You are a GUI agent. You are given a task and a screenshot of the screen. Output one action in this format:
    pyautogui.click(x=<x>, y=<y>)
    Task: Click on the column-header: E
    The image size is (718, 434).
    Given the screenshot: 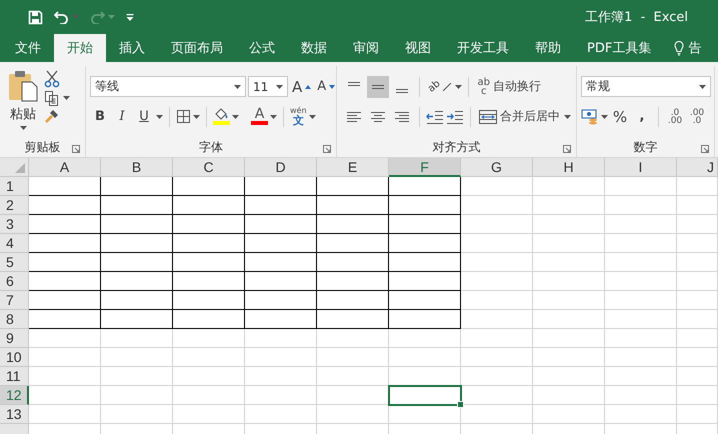 What is the action you would take?
    pyautogui.click(x=353, y=167)
    